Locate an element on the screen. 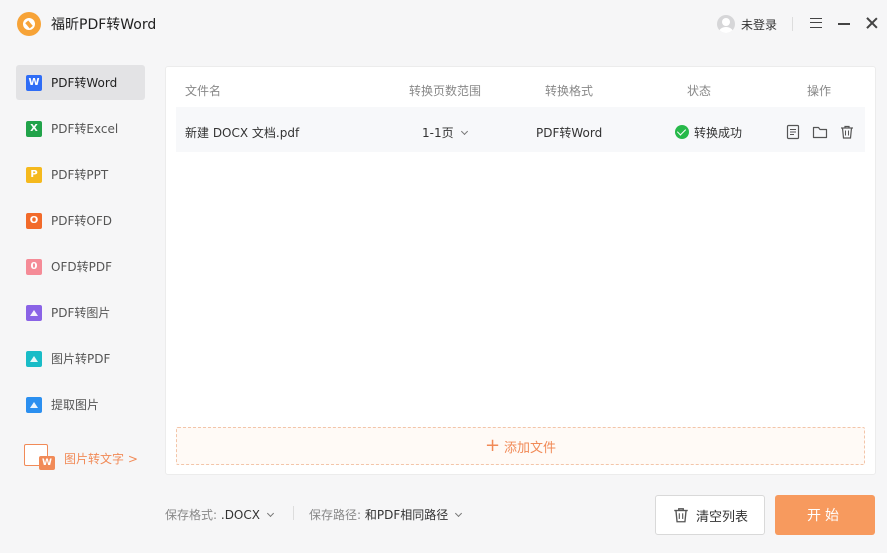  image-to-pdf-icon is located at coordinates (34, 358).